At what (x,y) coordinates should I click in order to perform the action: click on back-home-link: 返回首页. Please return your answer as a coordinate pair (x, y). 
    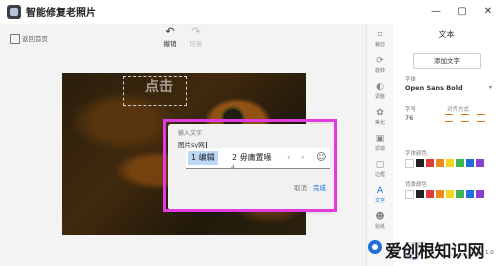
    Looking at the image, I should click on (29, 38).